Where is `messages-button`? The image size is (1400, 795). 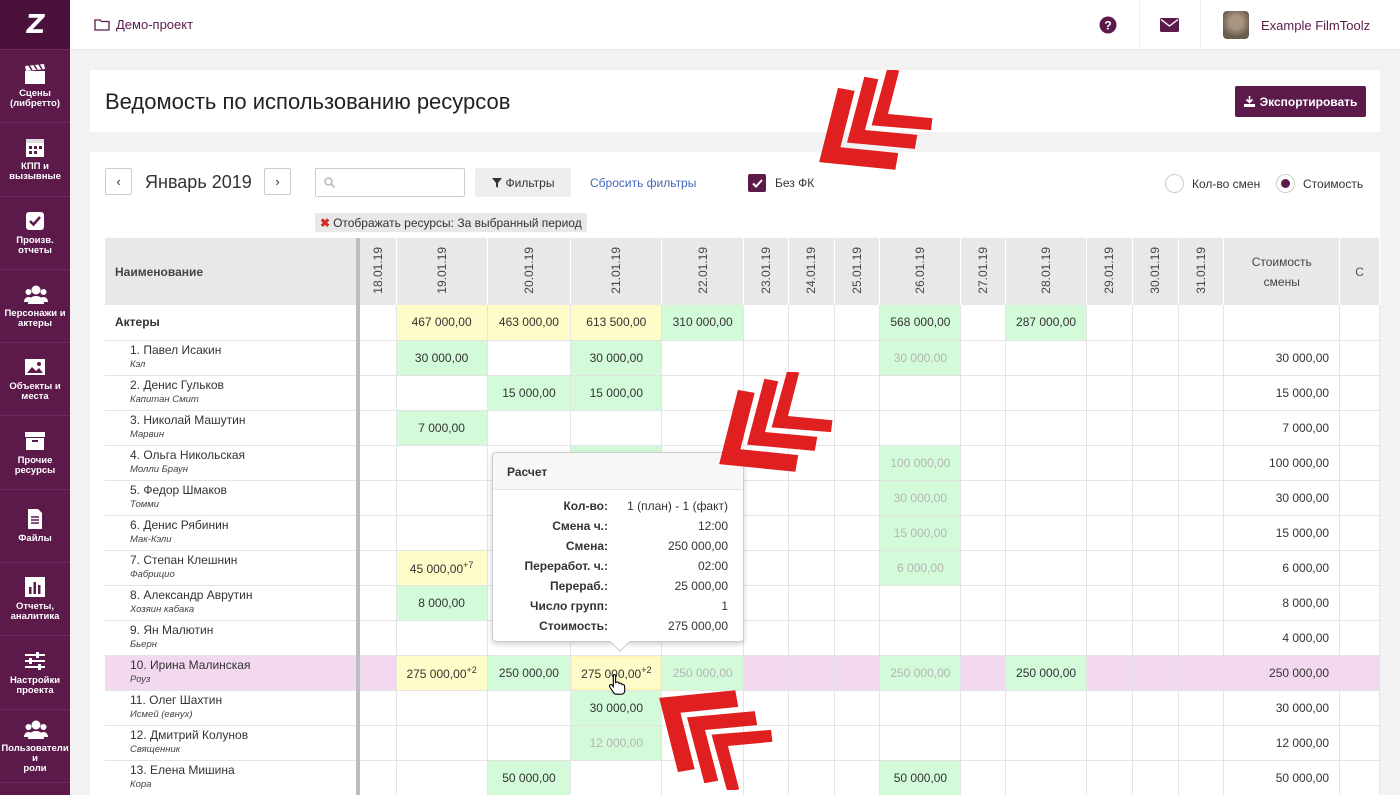
messages-button is located at coordinates (1169, 25).